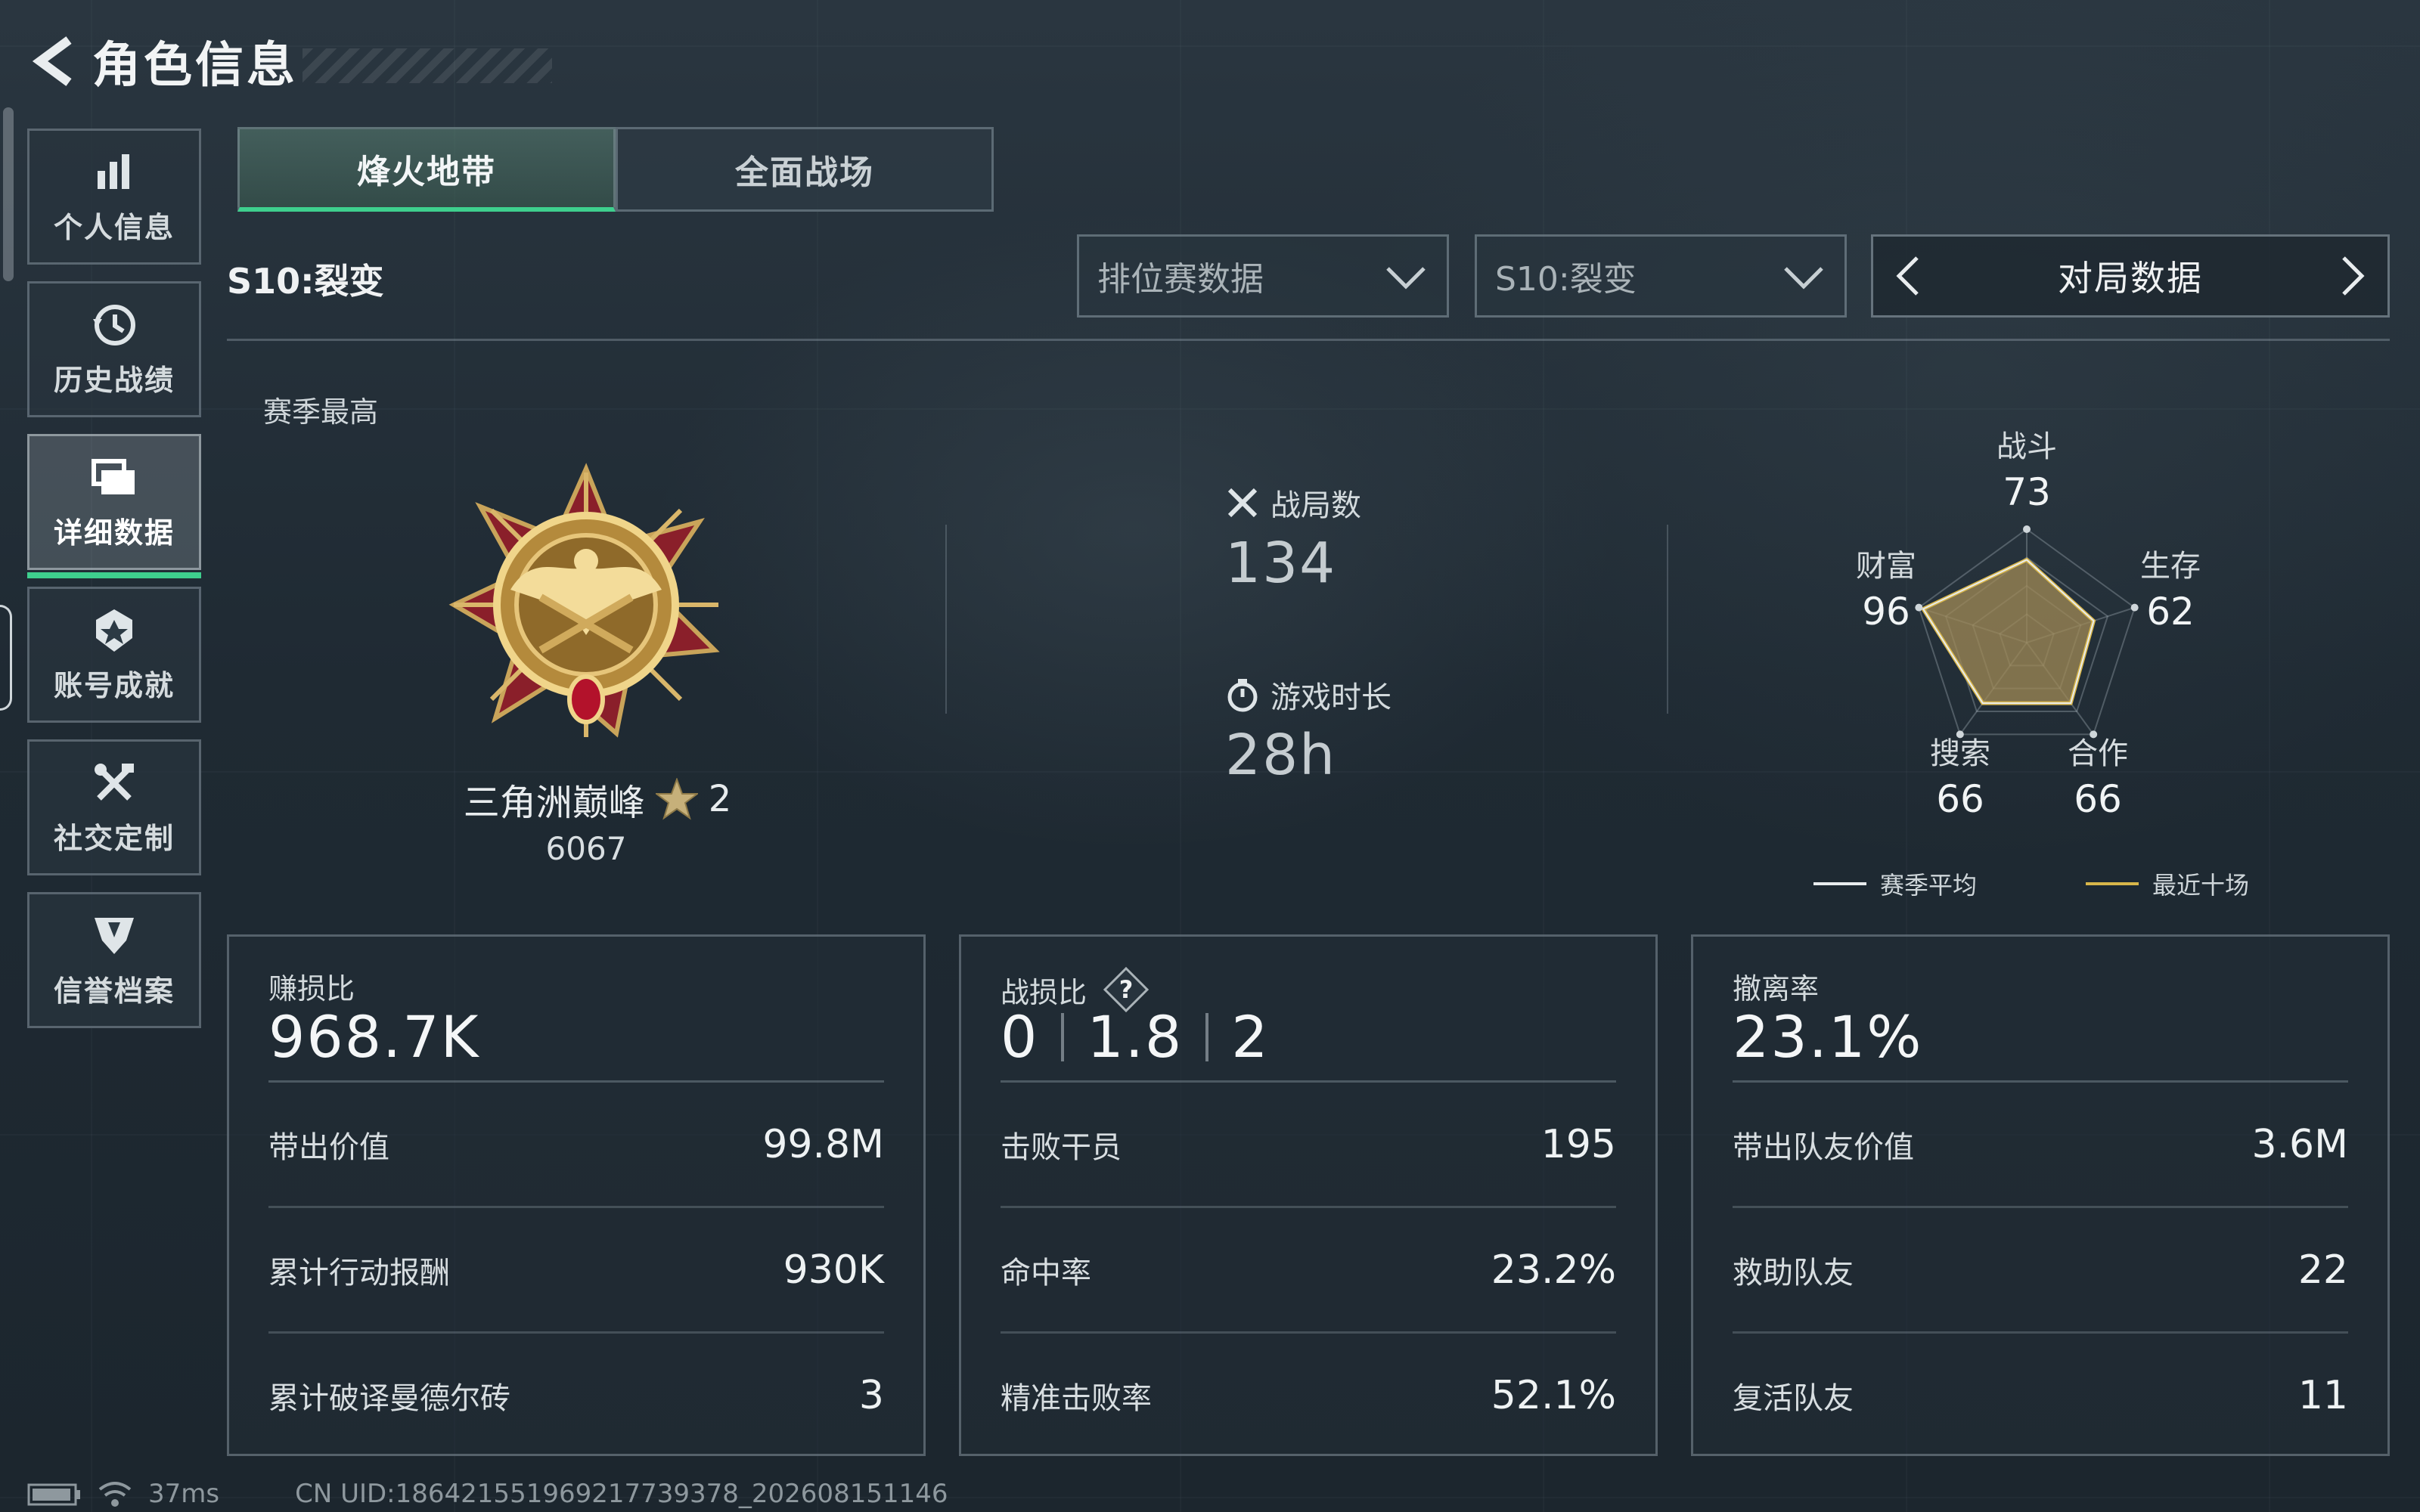 The height and width of the screenshot is (1512, 2420). I want to click on kd-separator, so click(1207, 1036).